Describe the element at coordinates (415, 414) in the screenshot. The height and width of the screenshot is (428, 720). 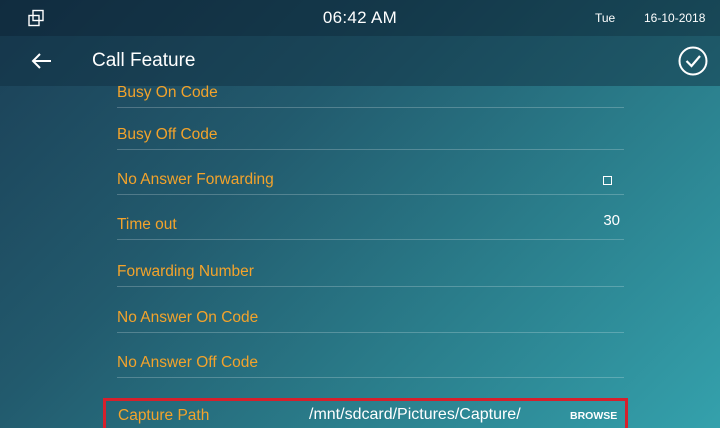
I see `capture-path-value: /mnt/sdcard/Pictures/Capture/` at that location.